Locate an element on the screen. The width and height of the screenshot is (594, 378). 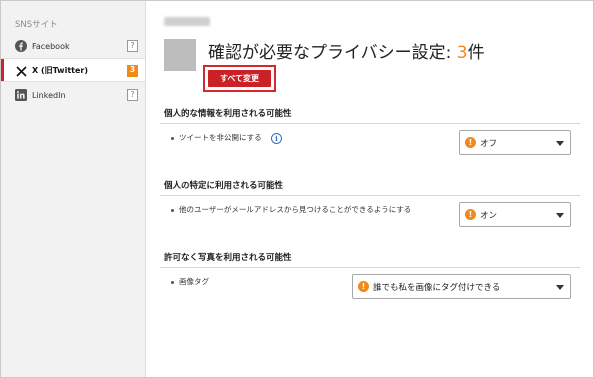
photo-tagging-select: ! 誰でも私を画像にタグ付けできる is located at coordinates (461, 286).